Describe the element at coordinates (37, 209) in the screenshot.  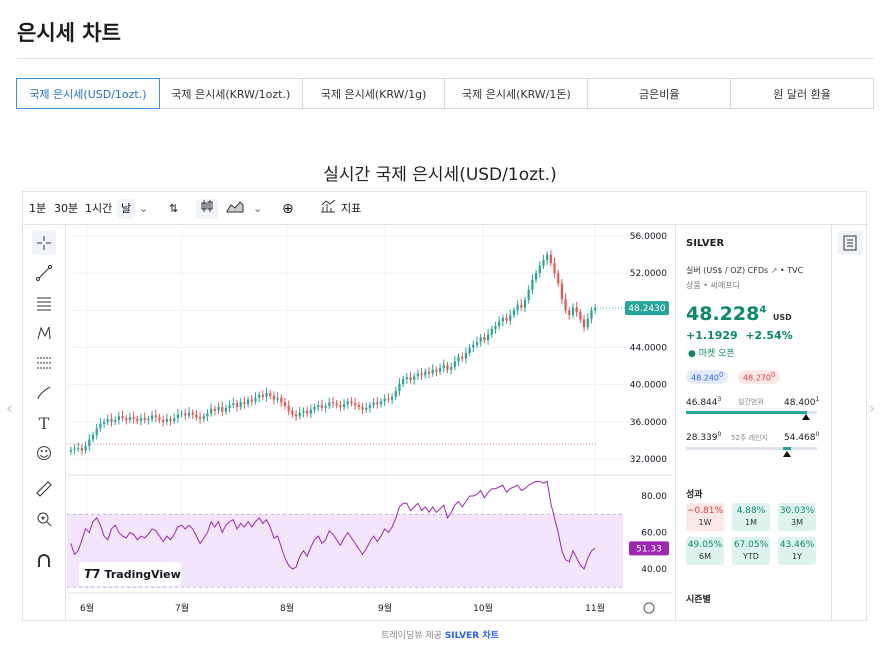
I see `interval-1m-button: 1분` at that location.